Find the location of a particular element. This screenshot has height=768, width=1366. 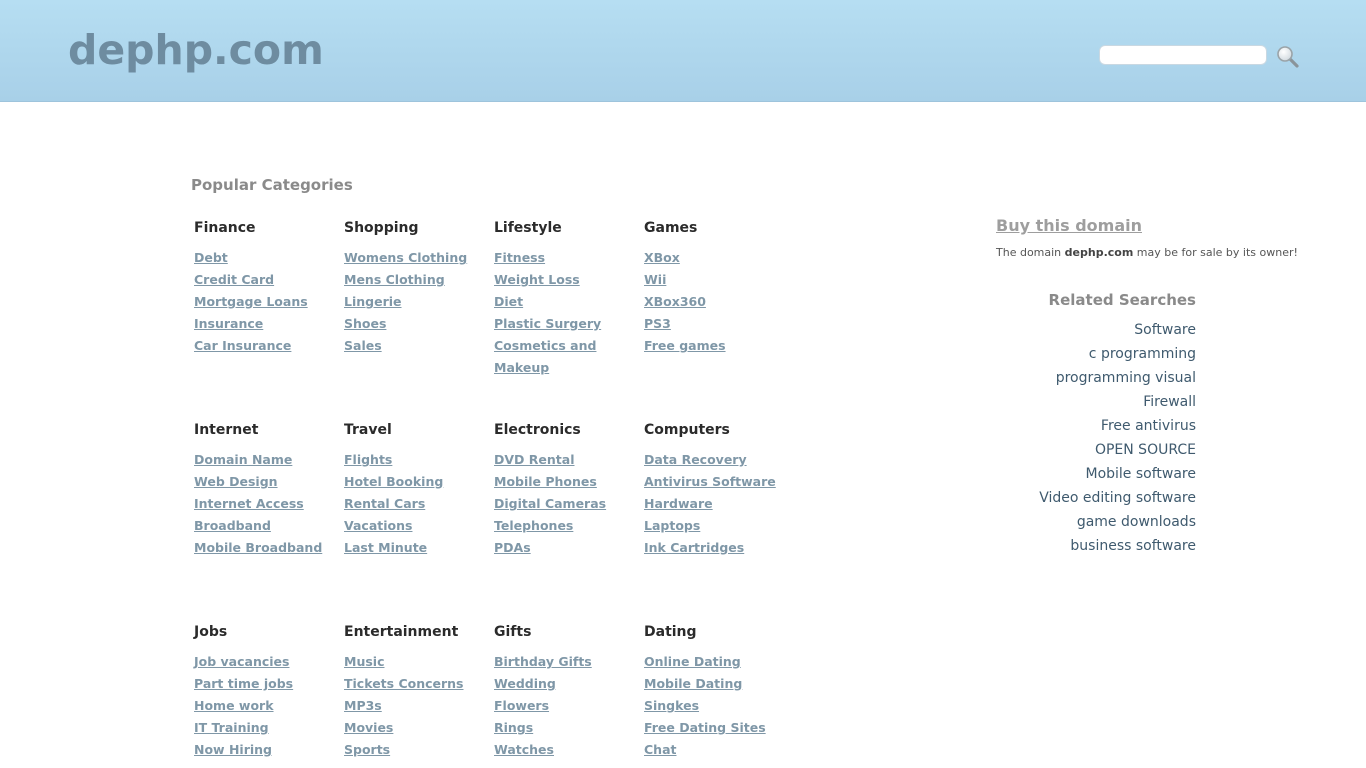

category-link: Womens Clothing is located at coordinates (405, 257).